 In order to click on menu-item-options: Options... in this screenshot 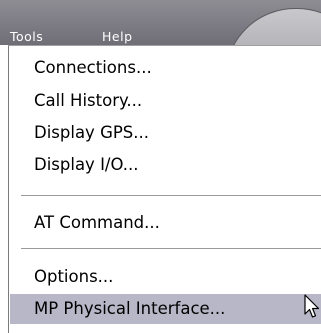, I will do `click(165, 277)`.